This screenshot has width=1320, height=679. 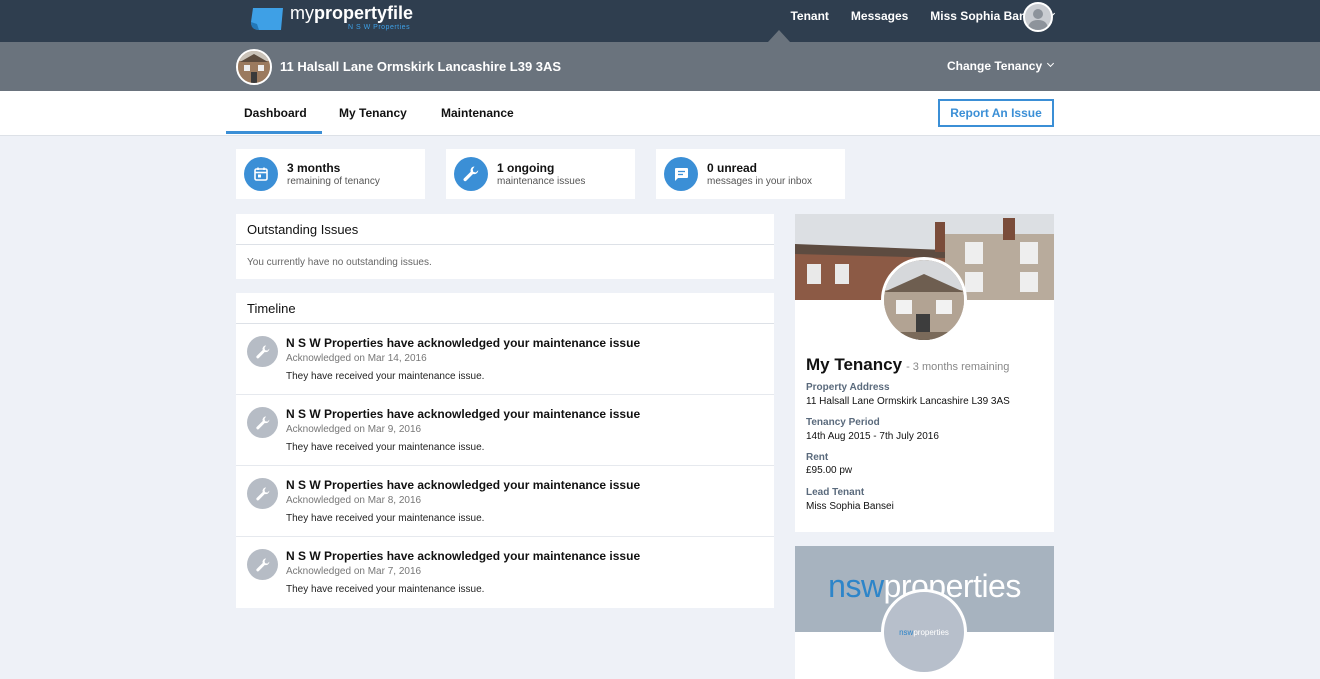 I want to click on logo-wordmark: mypropertyfile, so click(x=352, y=13).